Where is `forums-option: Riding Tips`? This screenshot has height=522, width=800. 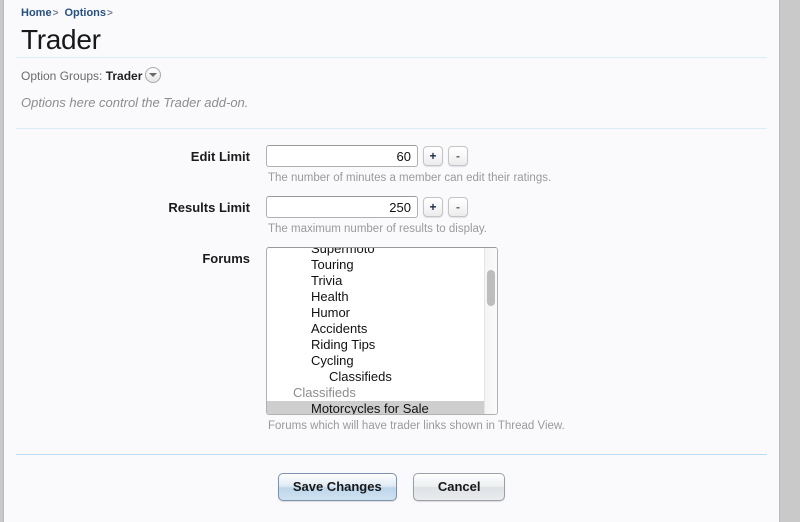 forums-option: Riding Tips is located at coordinates (376, 345).